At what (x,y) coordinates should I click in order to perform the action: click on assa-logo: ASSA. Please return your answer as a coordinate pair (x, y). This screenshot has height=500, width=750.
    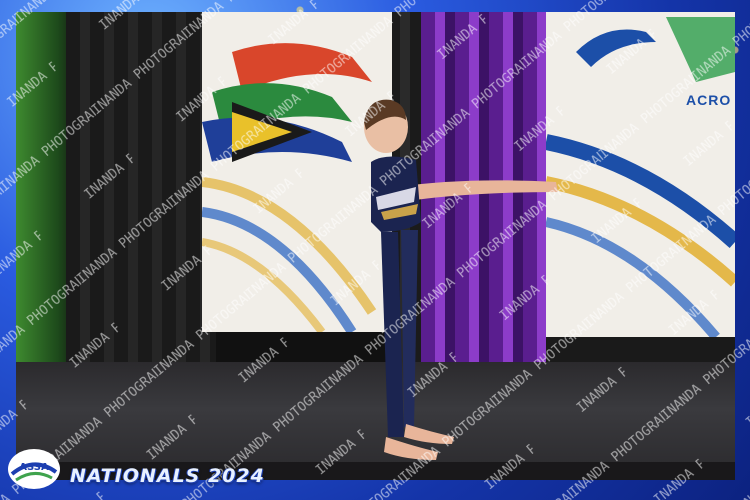
    Looking at the image, I should click on (34, 469).